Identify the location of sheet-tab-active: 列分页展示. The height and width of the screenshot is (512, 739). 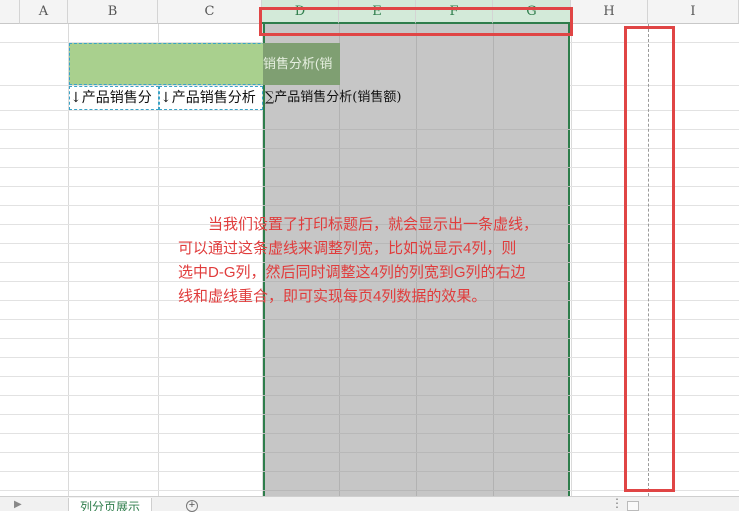
(110, 504).